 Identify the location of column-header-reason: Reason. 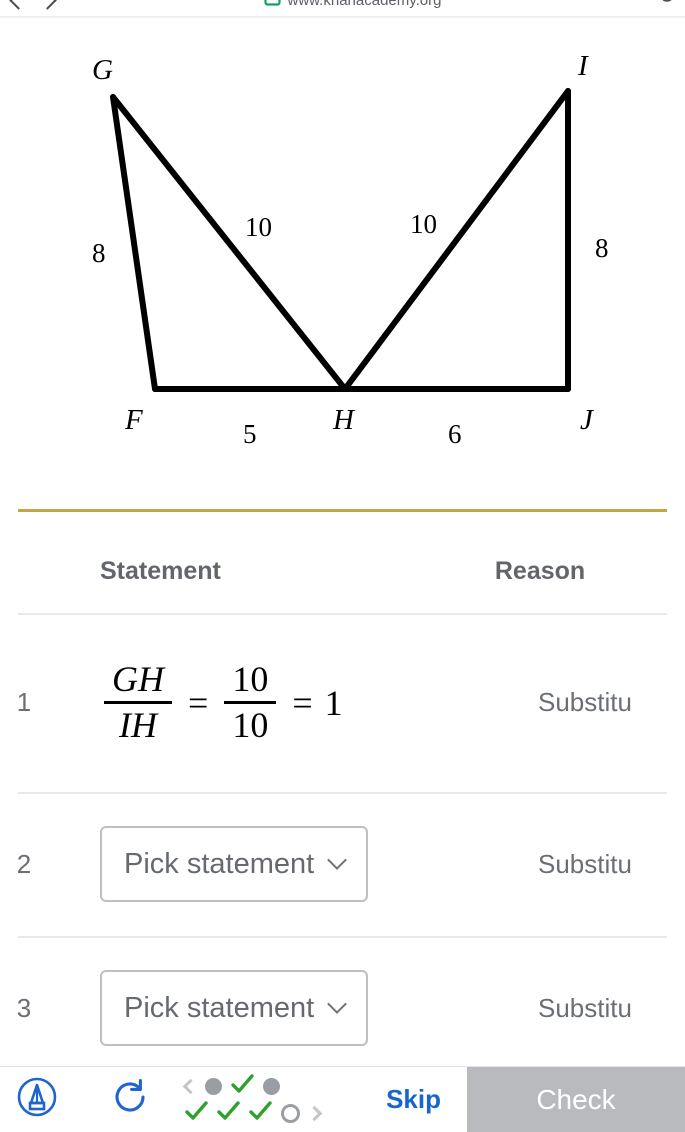
(540, 570).